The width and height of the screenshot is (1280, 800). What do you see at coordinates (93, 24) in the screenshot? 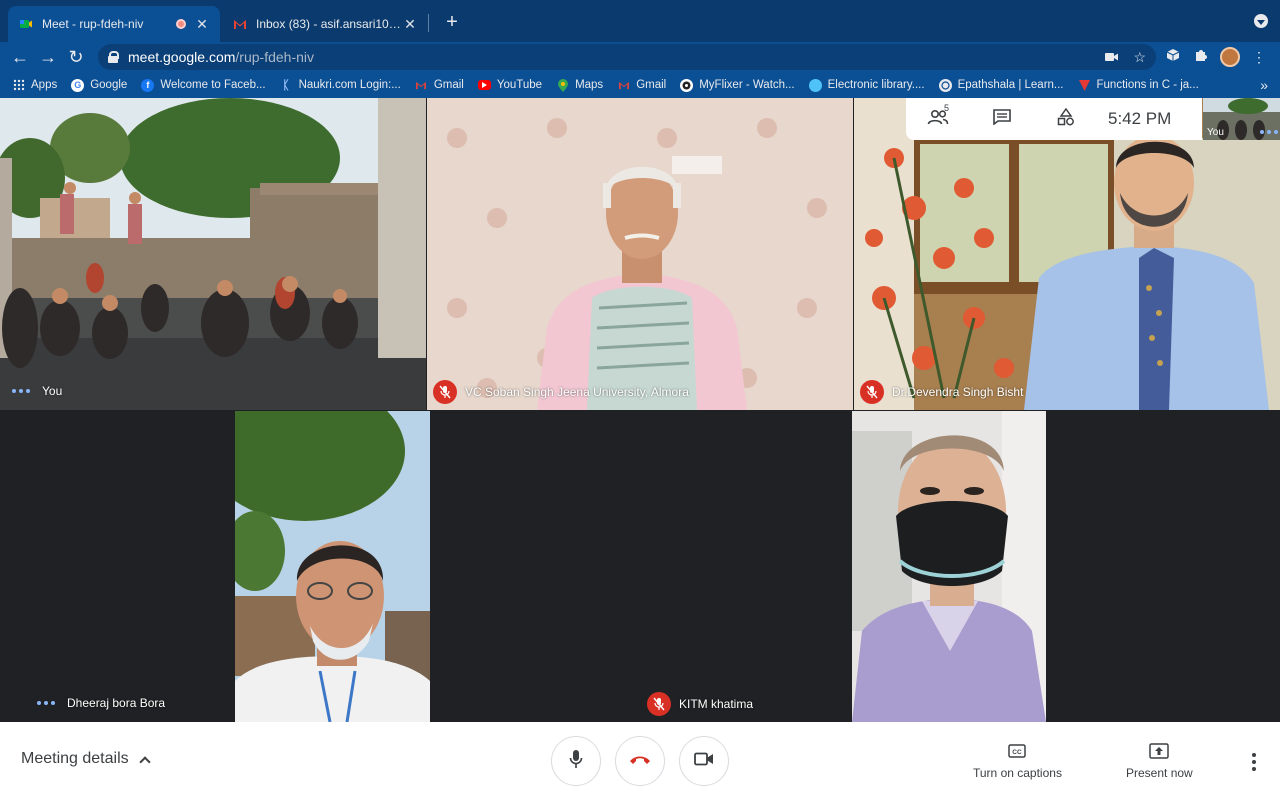
I see `tab-title: Meet - rup-fdeh-niv` at bounding box center [93, 24].